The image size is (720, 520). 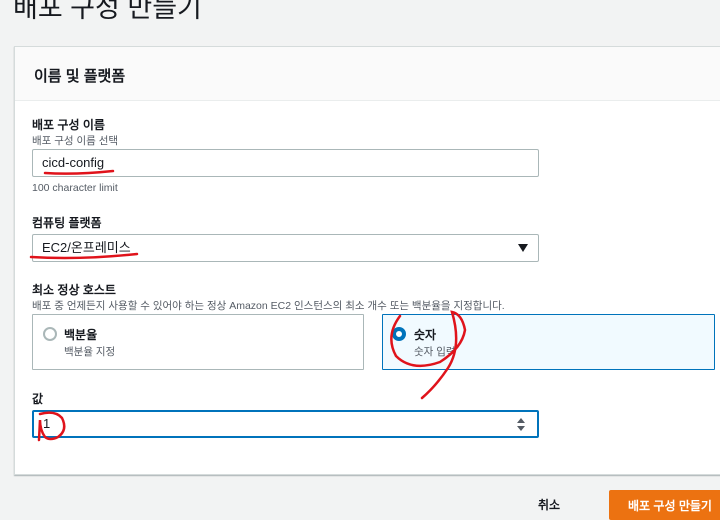 What do you see at coordinates (68, 125) in the screenshot?
I see `name-field-label: 배포 구성 이름` at bounding box center [68, 125].